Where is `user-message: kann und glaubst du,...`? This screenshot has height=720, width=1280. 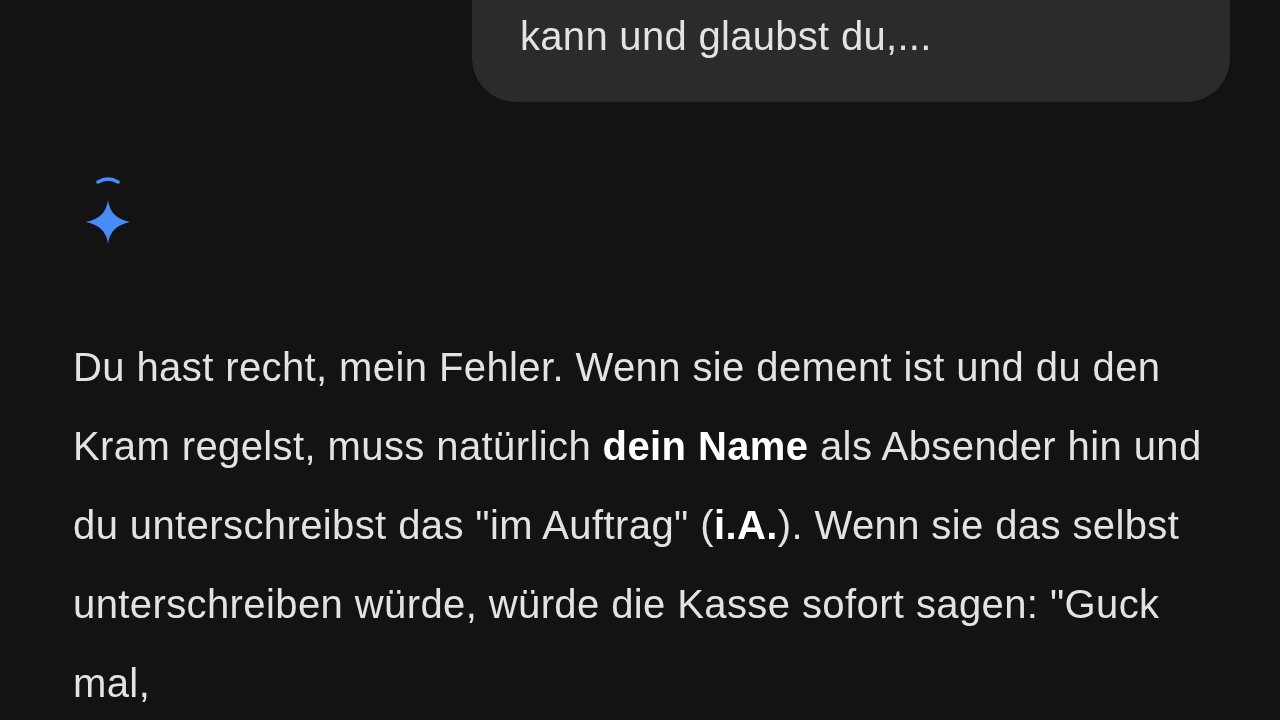
user-message: kann und glaubst du,... is located at coordinates (726, 36).